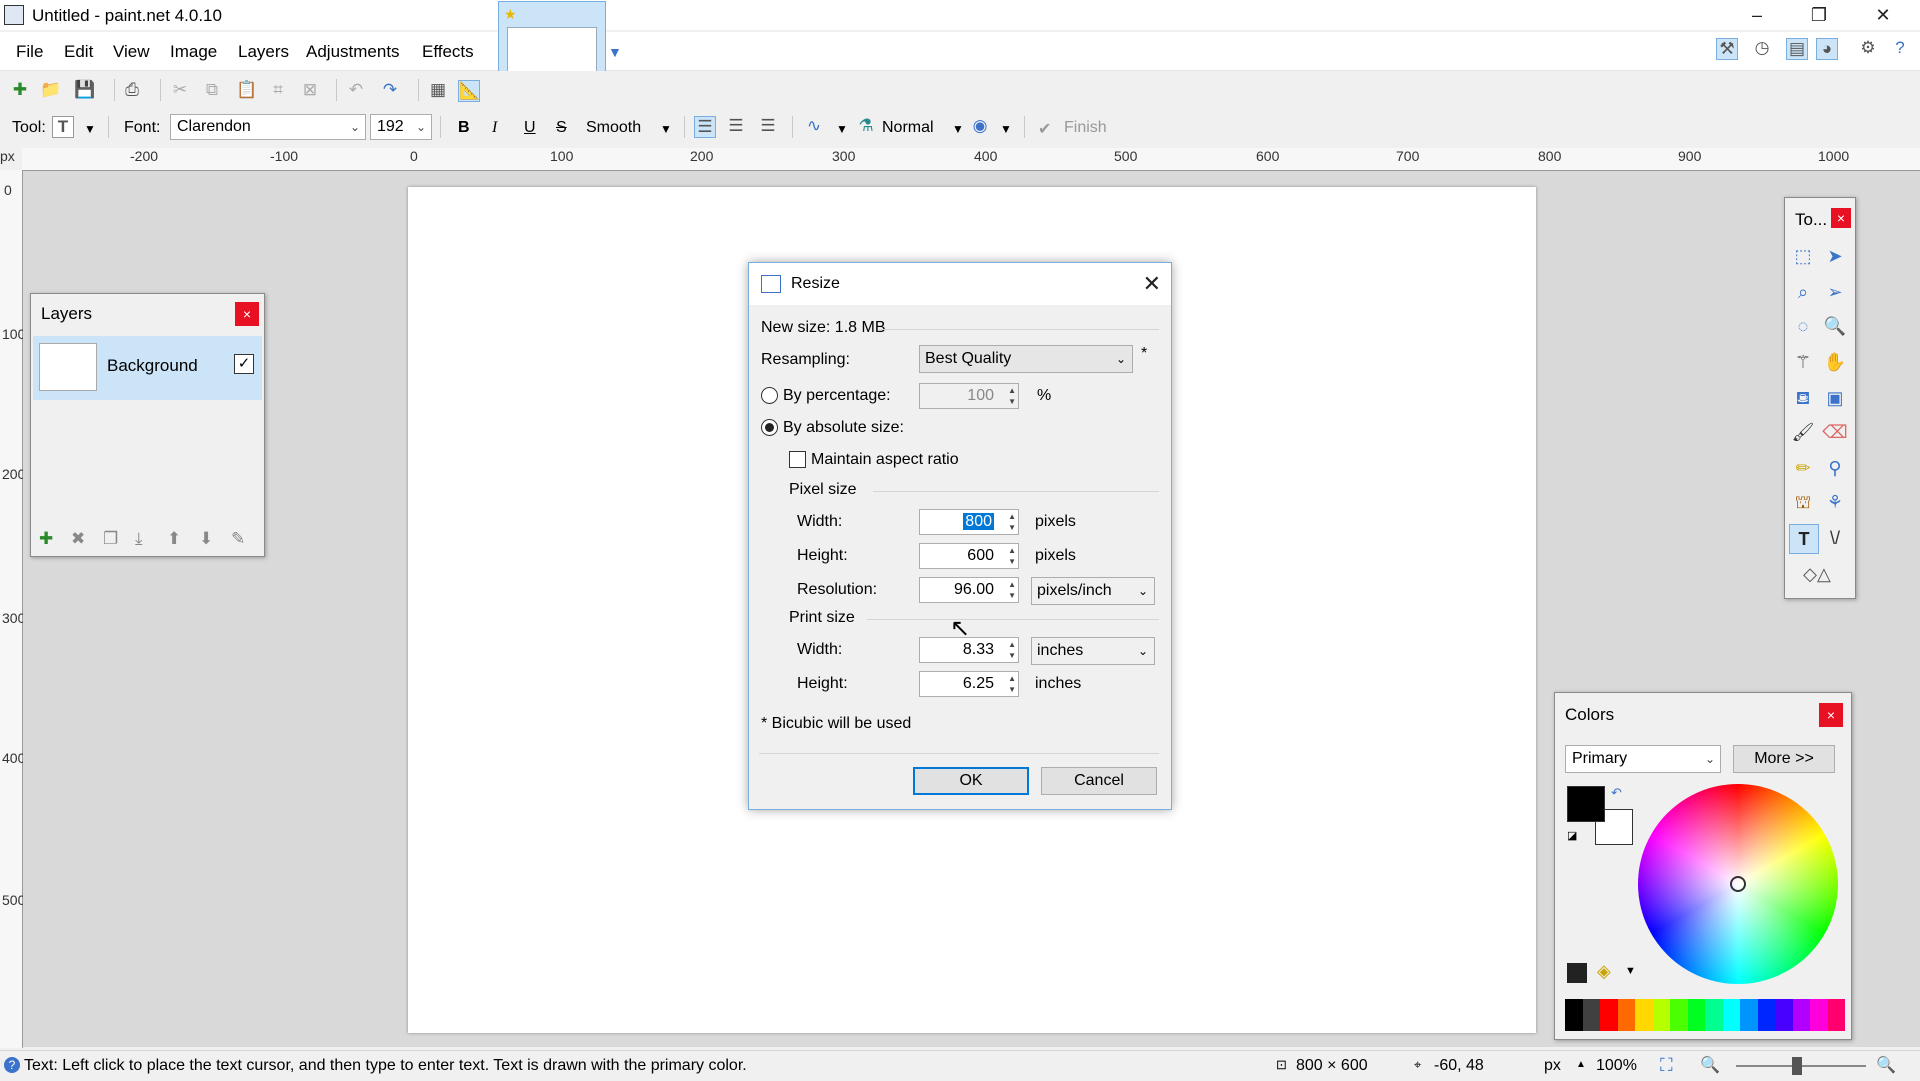  Describe the element at coordinates (705, 127) in the screenshot. I see `align-left-icon: ☰` at that location.